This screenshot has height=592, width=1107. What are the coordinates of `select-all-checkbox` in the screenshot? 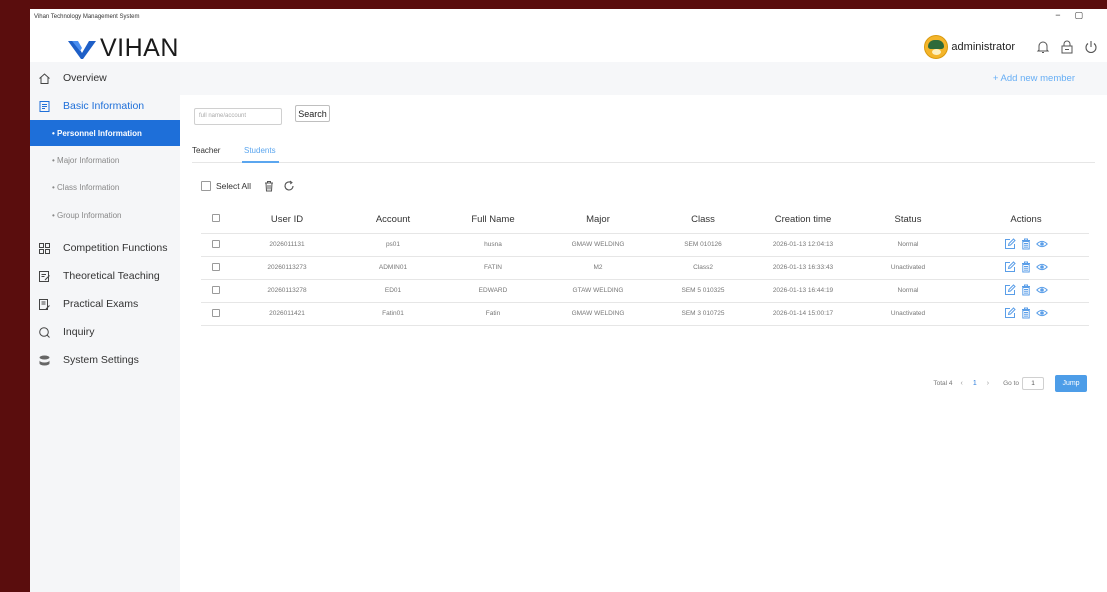 It's located at (206, 186).